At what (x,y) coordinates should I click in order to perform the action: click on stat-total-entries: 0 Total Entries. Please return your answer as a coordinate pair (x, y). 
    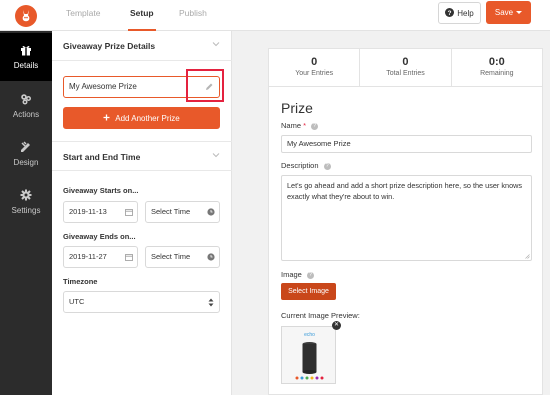
    Looking at the image, I should click on (406, 67).